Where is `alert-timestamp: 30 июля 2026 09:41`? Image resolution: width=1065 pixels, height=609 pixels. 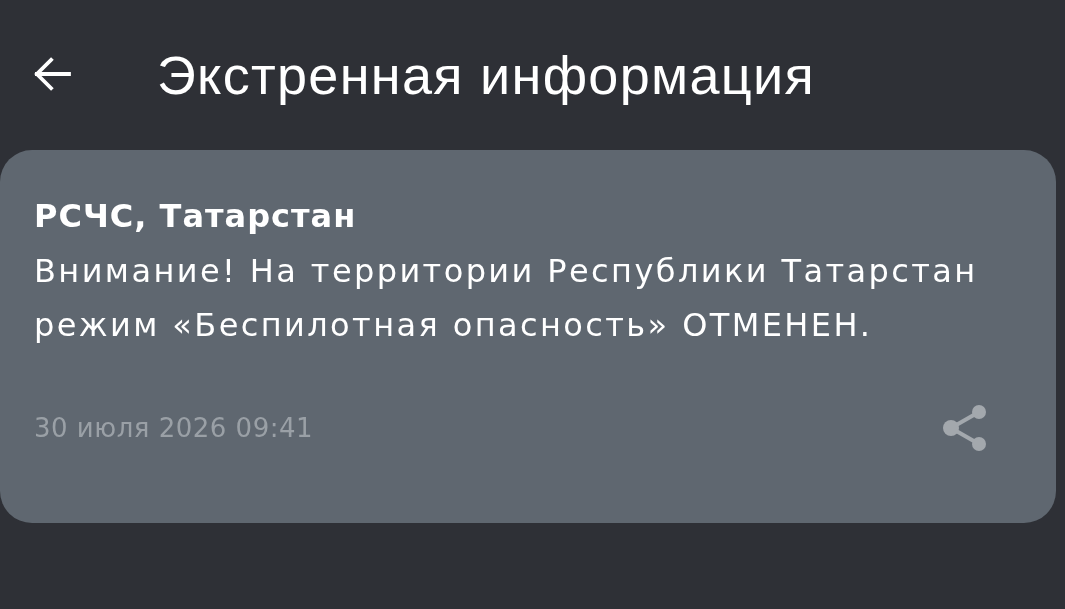 alert-timestamp: 30 июля 2026 09:41 is located at coordinates (174, 428).